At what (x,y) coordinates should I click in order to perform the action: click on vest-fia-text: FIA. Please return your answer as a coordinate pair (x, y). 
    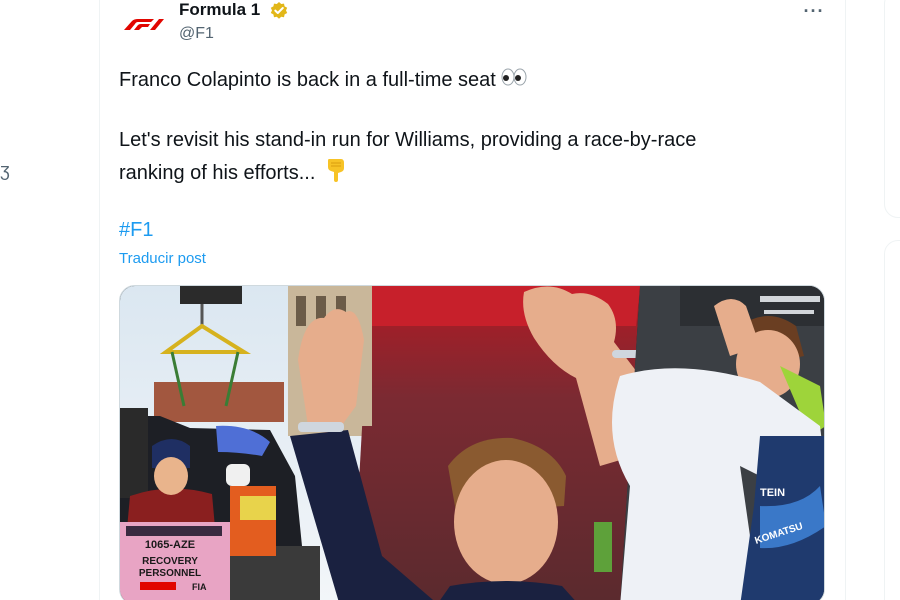
    Looking at the image, I should click on (199, 587).